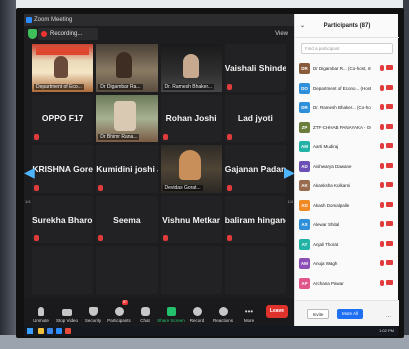 This screenshot has width=409, height=349. I want to click on avatar: AW, so click(304, 264).